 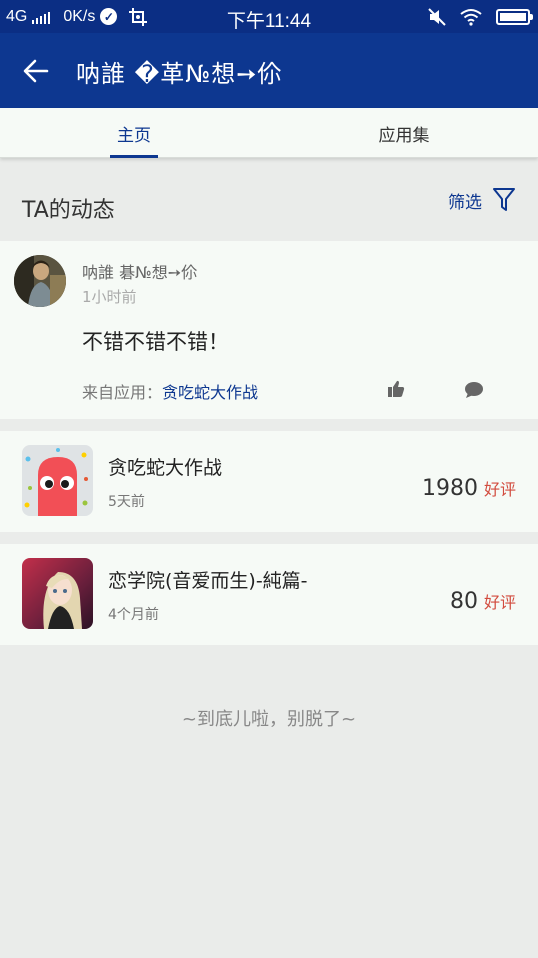 I want to click on page-title: 呐誰 �革№想➙伱, so click(x=179, y=74).